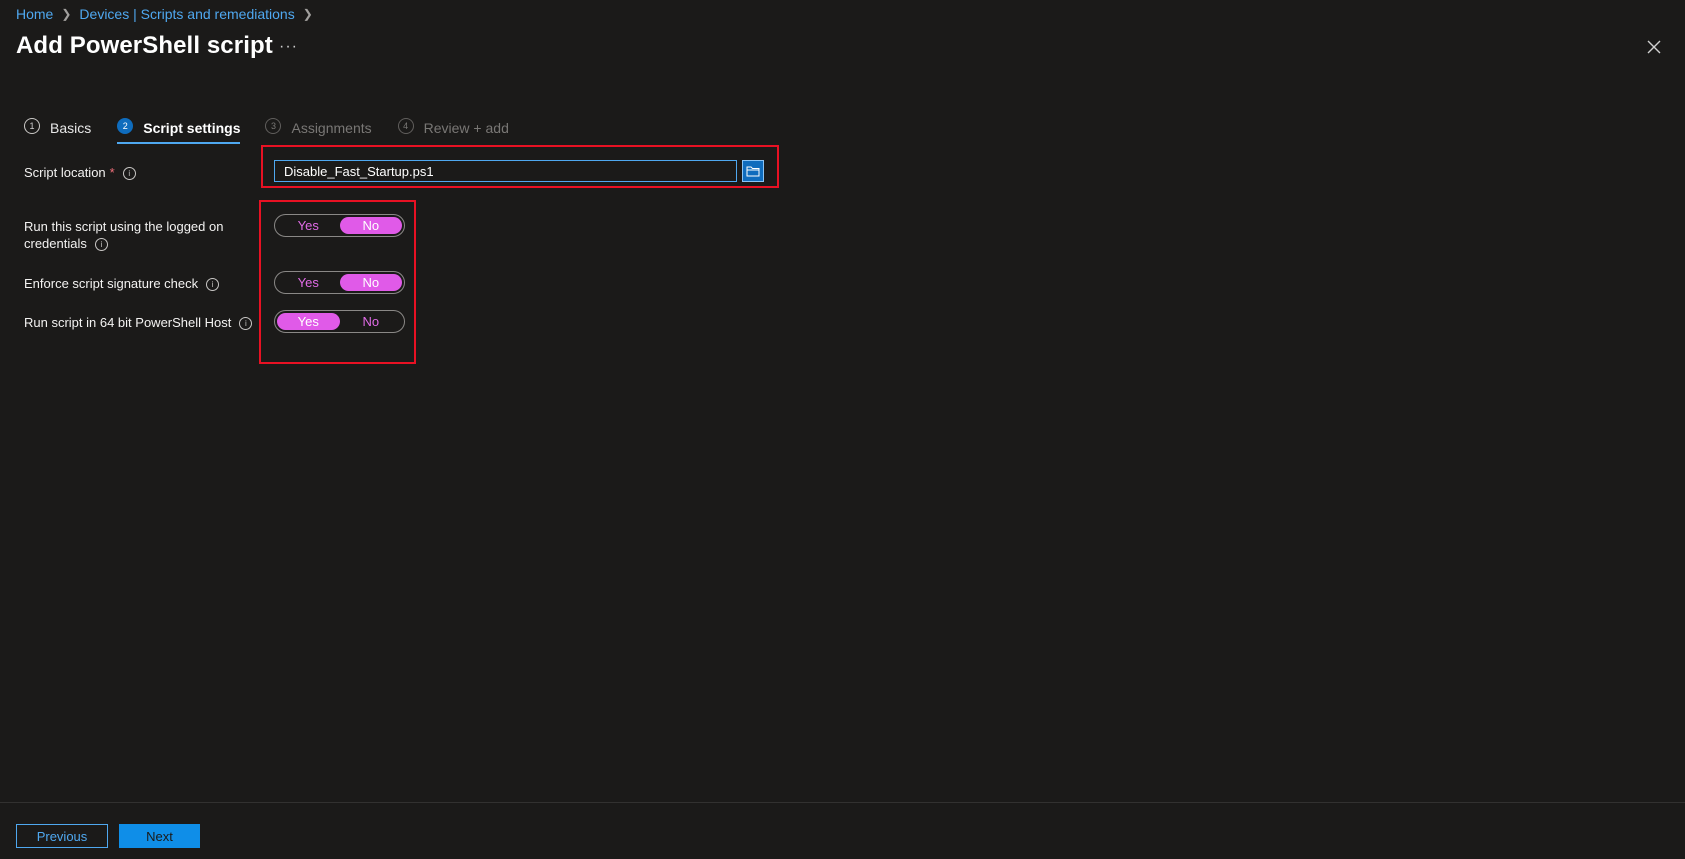  I want to click on setting-label-line: credentials, so click(55, 243).